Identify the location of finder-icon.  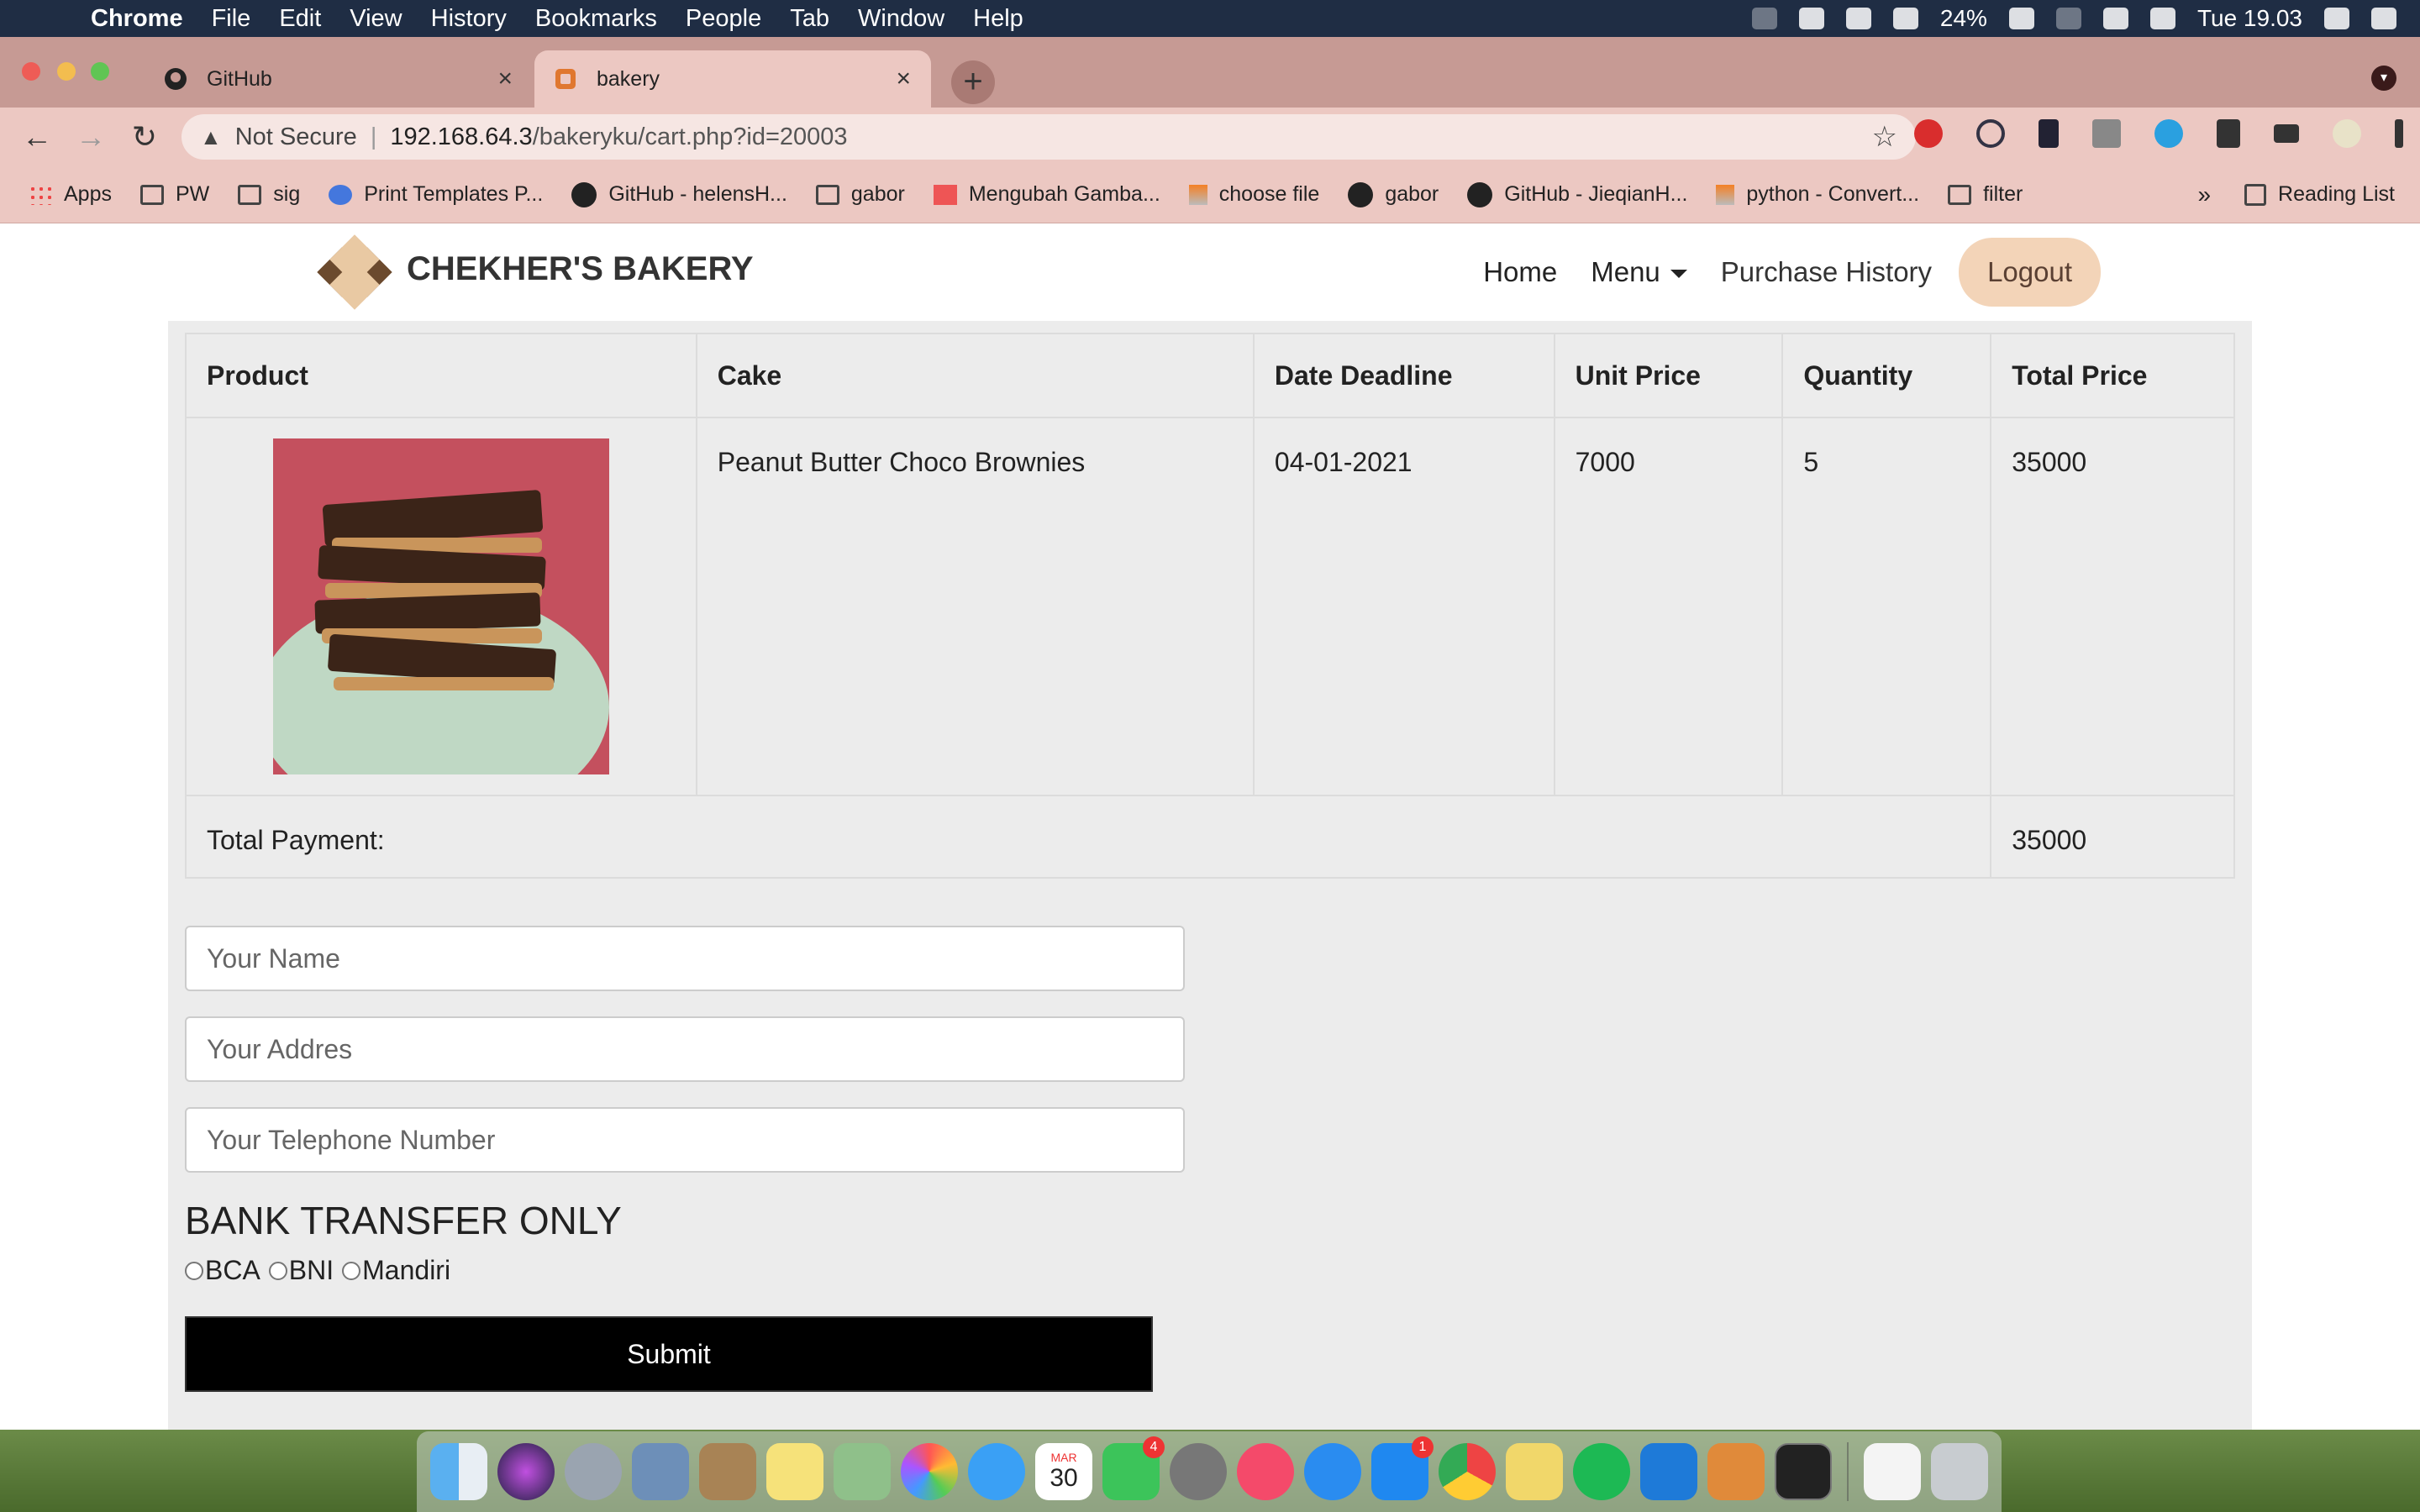
(458, 1471).